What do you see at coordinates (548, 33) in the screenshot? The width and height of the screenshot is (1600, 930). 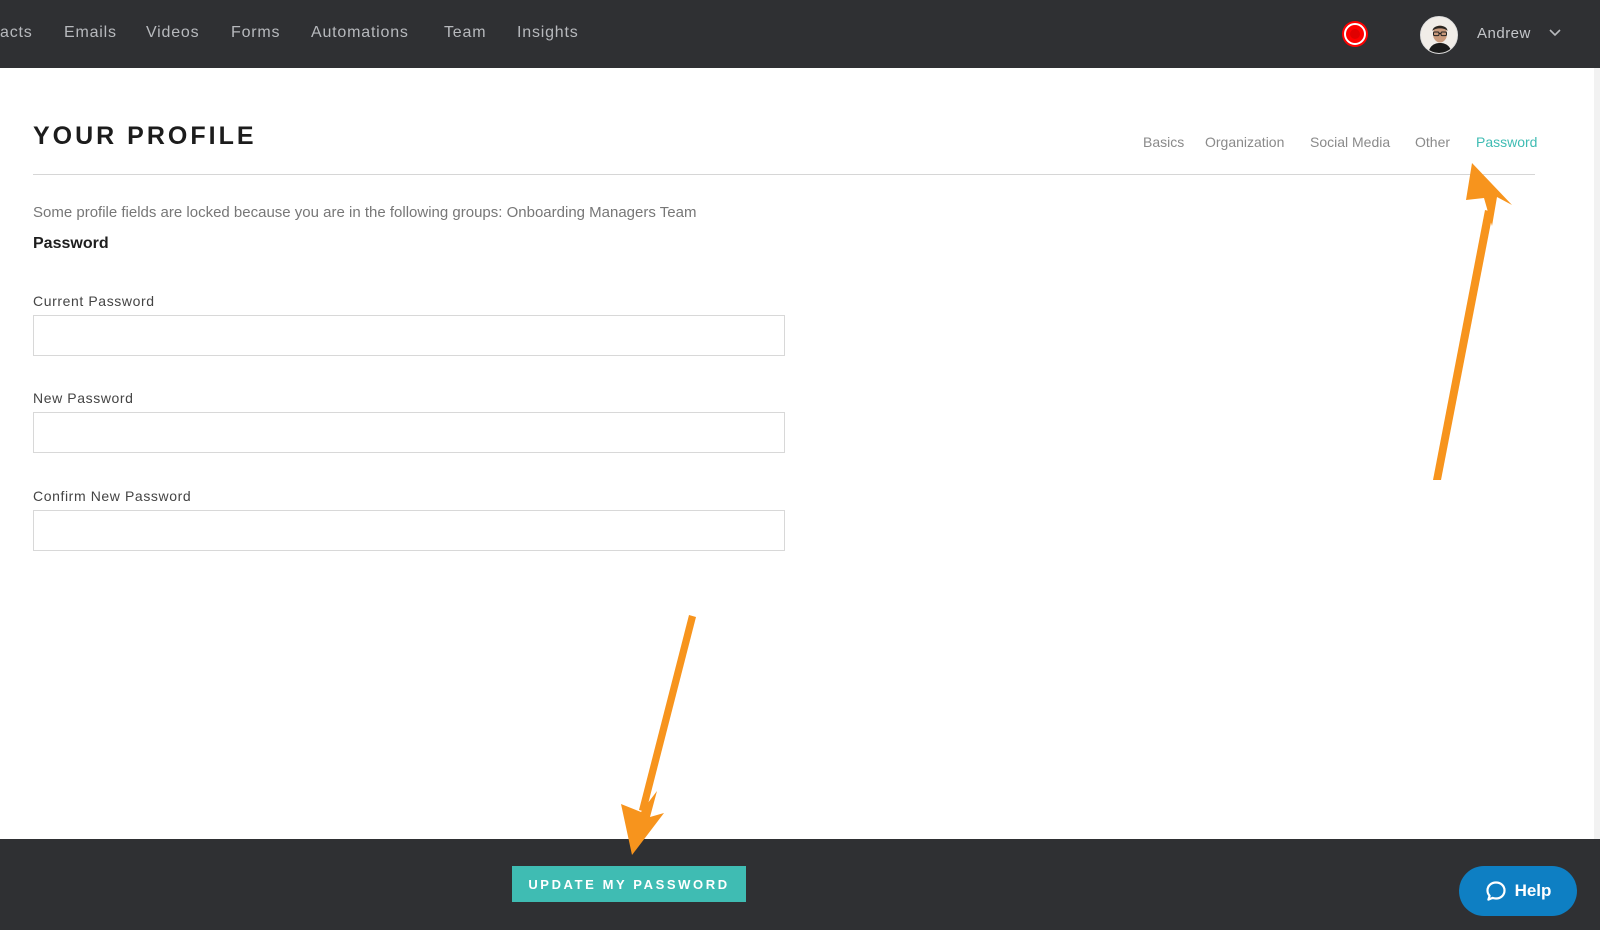 I see `nav-item-insights: Insights` at bounding box center [548, 33].